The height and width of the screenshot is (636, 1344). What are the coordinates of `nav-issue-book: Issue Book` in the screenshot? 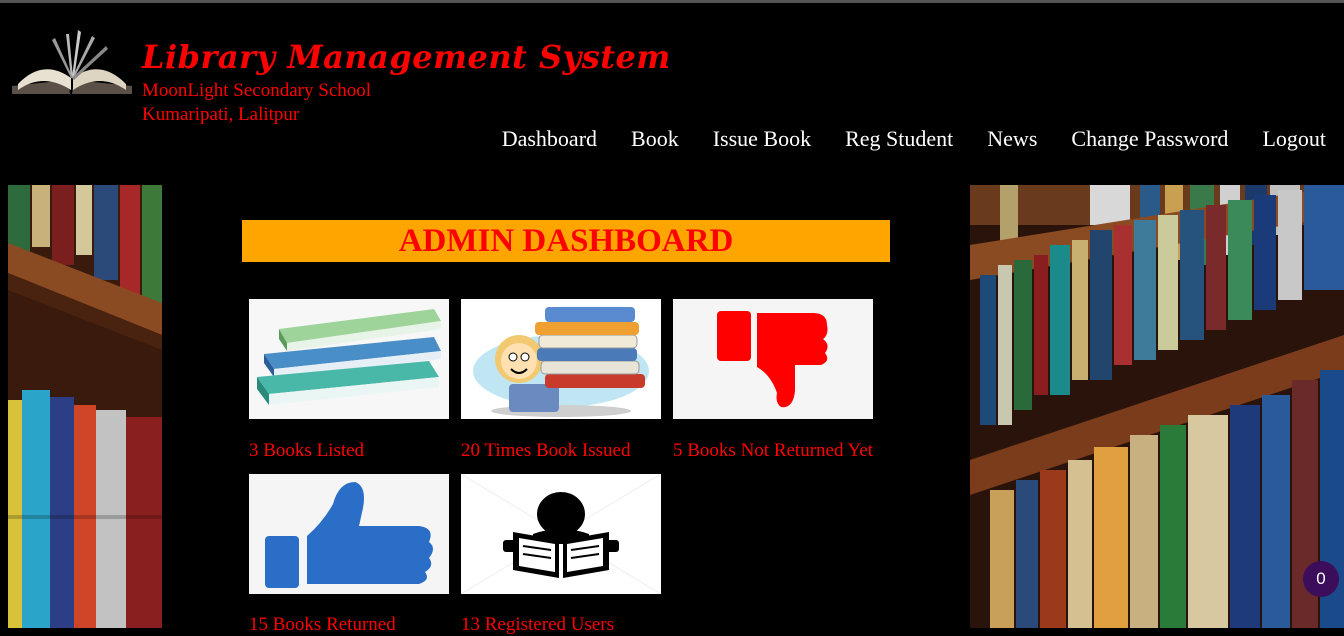 It's located at (762, 139).